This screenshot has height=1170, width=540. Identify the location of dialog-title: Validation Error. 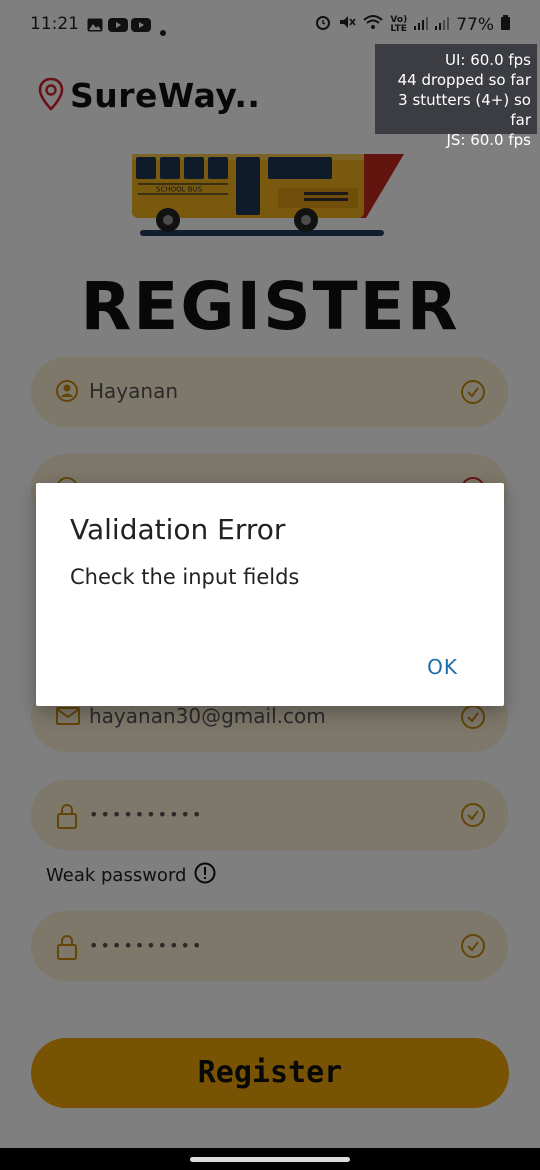
(178, 529).